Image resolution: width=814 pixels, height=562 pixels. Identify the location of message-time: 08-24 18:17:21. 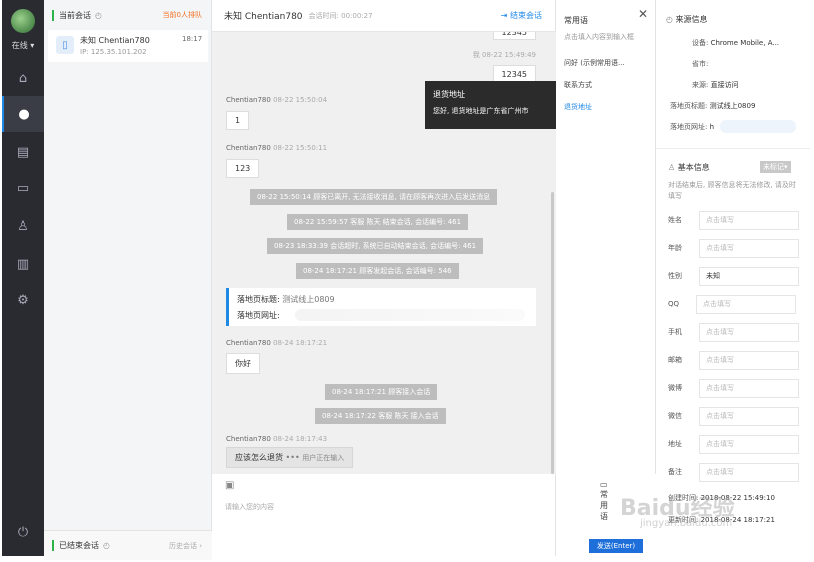
(300, 343).